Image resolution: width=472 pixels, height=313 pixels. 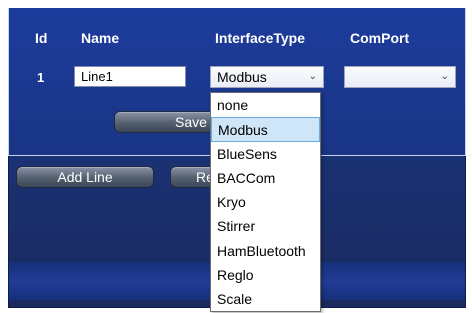 What do you see at coordinates (400, 77) in the screenshot?
I see `comport-select: ⌄` at bounding box center [400, 77].